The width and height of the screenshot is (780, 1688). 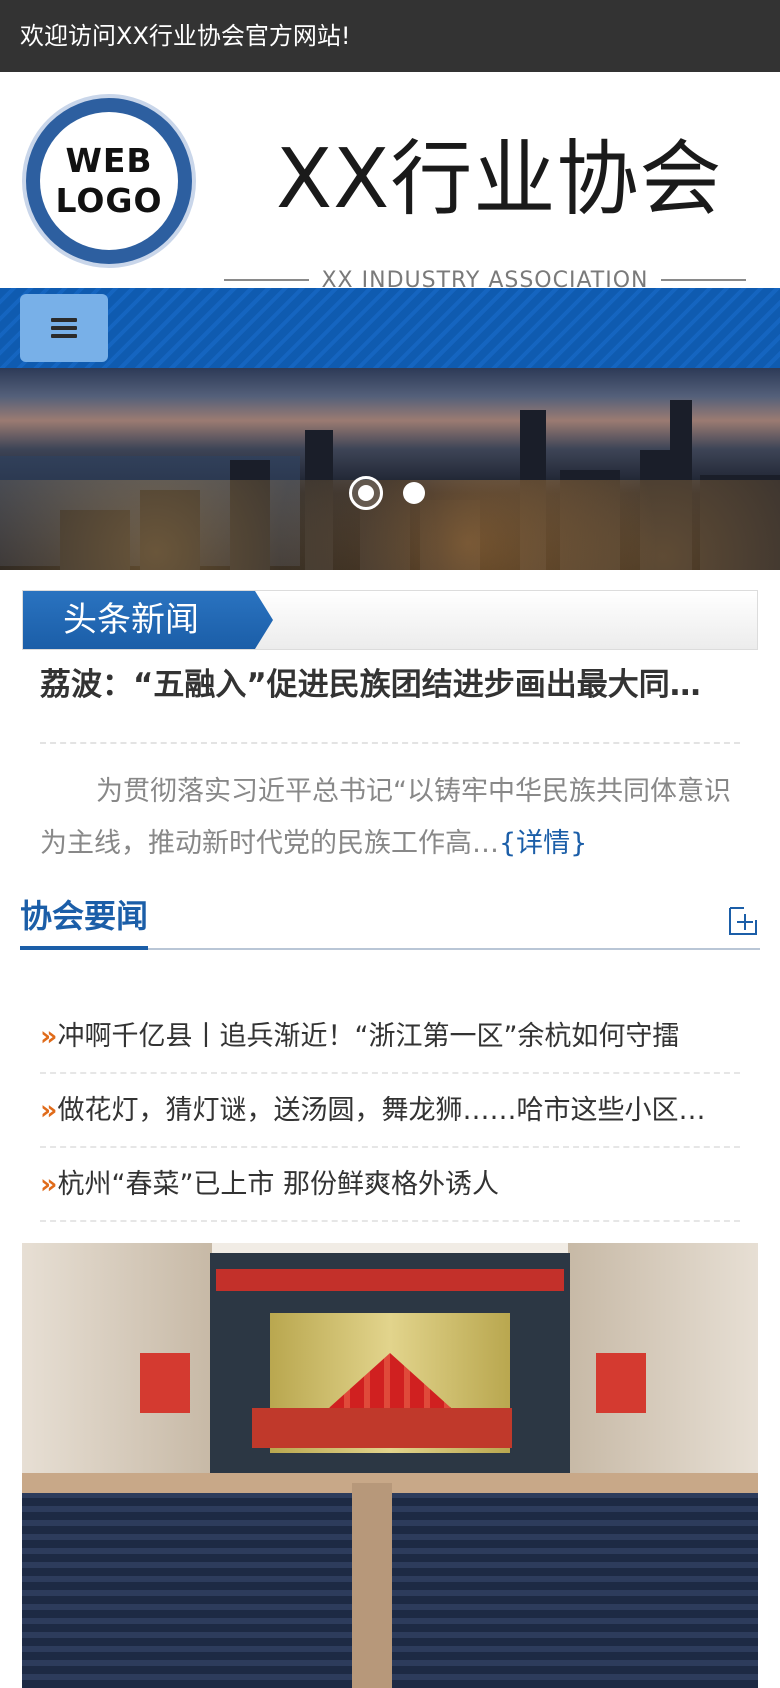 I want to click on headline-header-bar: 头条新闻, so click(x=390, y=620).